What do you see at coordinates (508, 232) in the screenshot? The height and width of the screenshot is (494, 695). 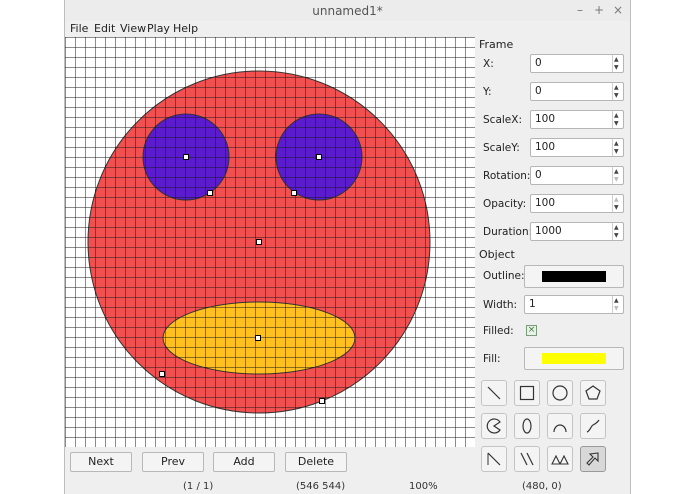 I see `duration-label: Duration:` at bounding box center [508, 232].